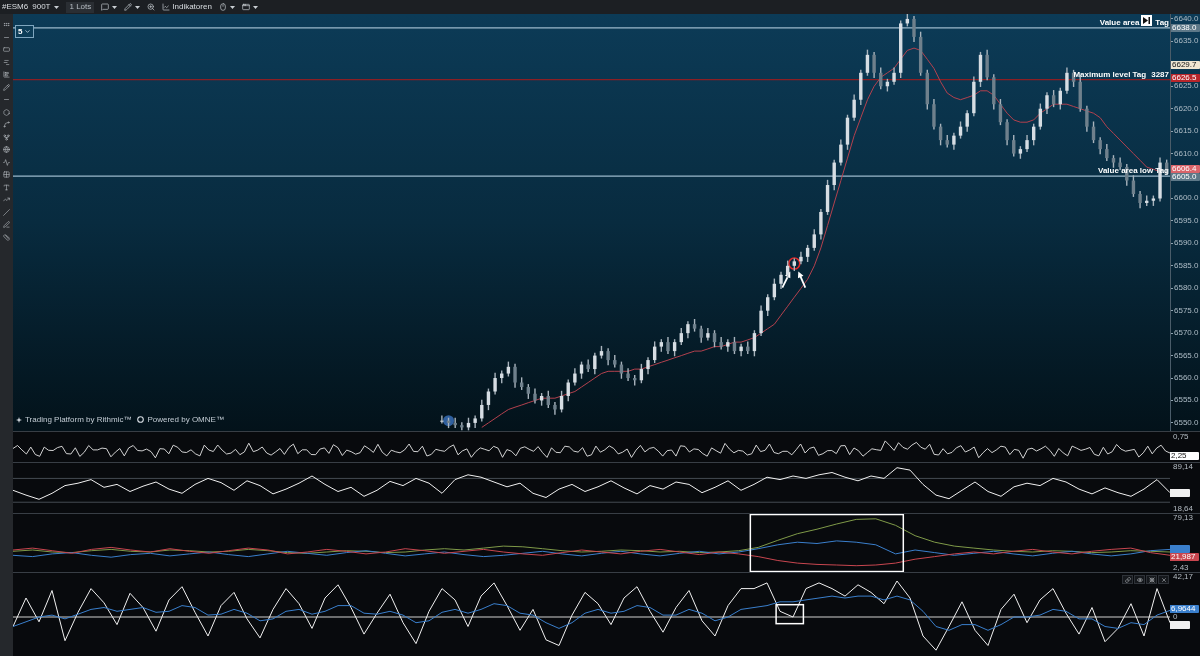 Image resolution: width=1200 pixels, height=656 pixels. What do you see at coordinates (6, 224) in the screenshot?
I see `pen-icon` at bounding box center [6, 224].